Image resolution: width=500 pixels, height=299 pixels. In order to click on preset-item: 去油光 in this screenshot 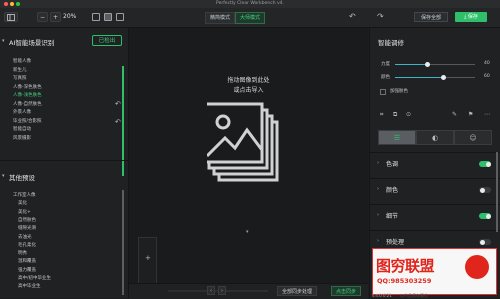, I will do `click(25, 237)`.